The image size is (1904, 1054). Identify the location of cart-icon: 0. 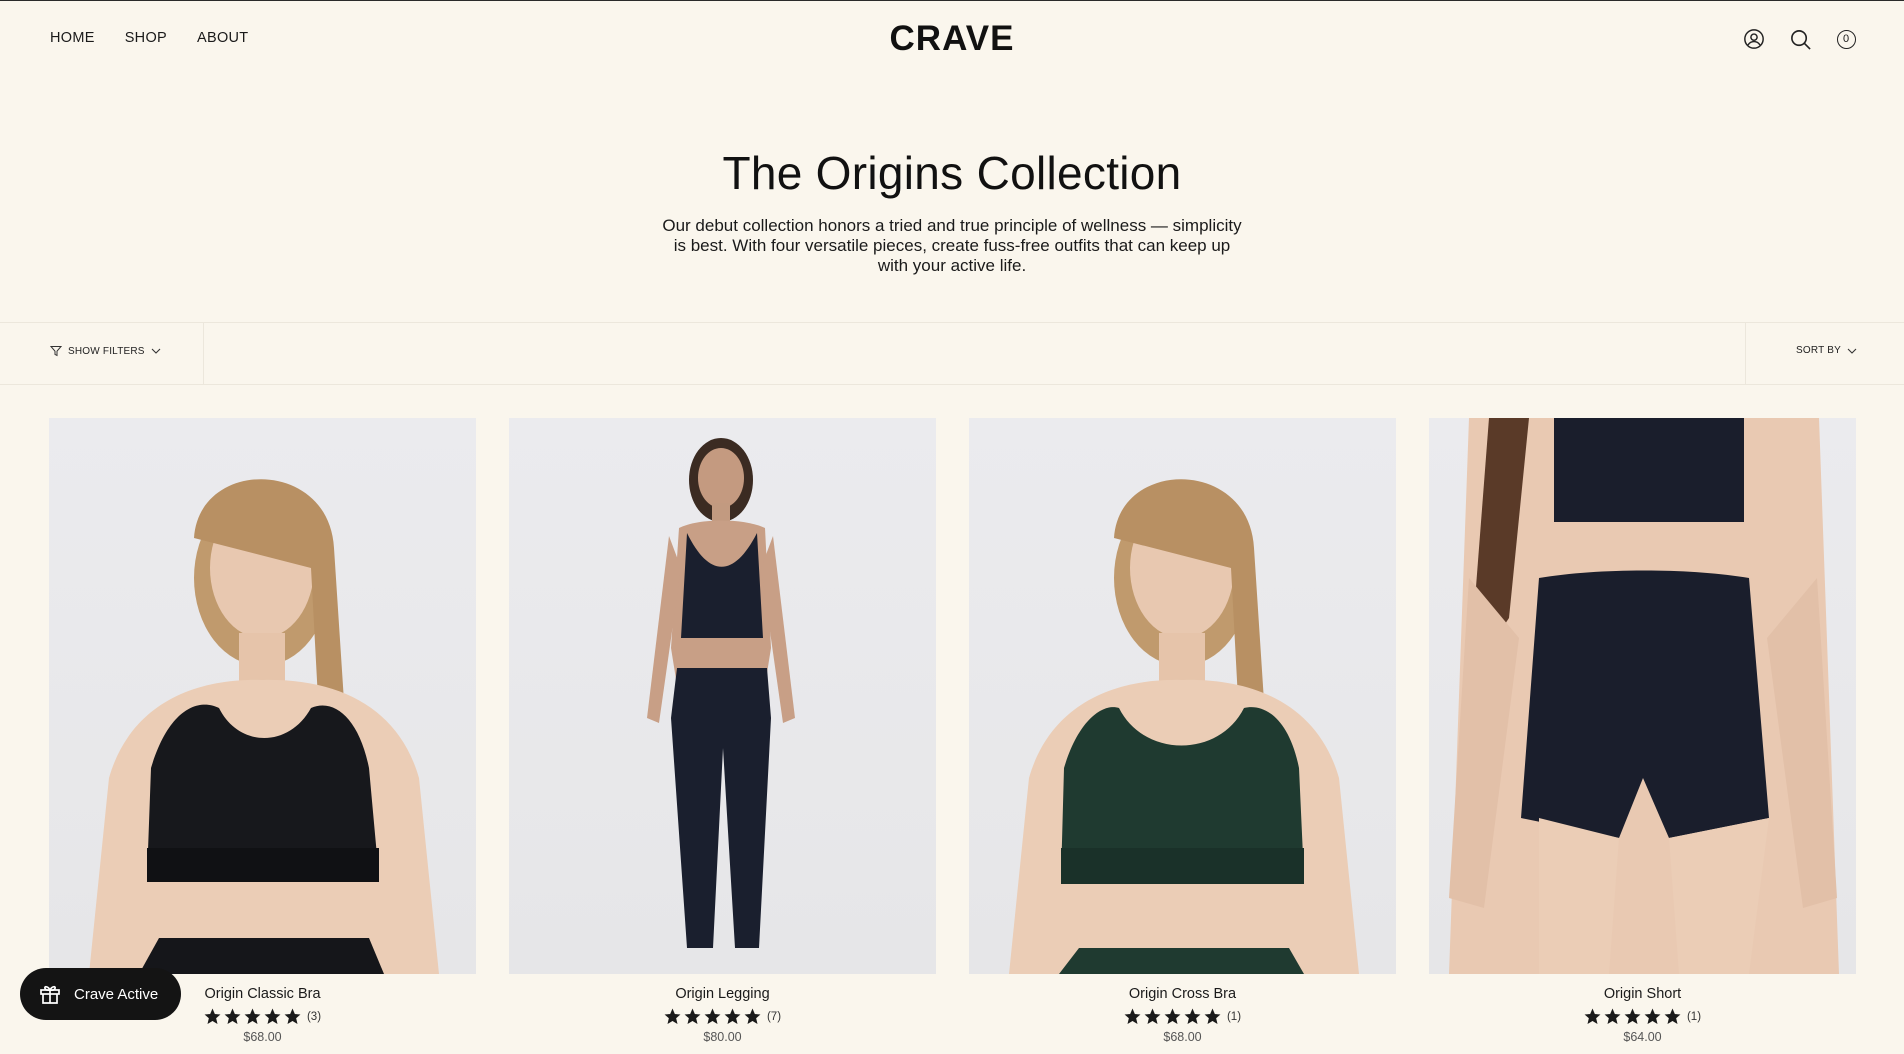
(1846, 39).